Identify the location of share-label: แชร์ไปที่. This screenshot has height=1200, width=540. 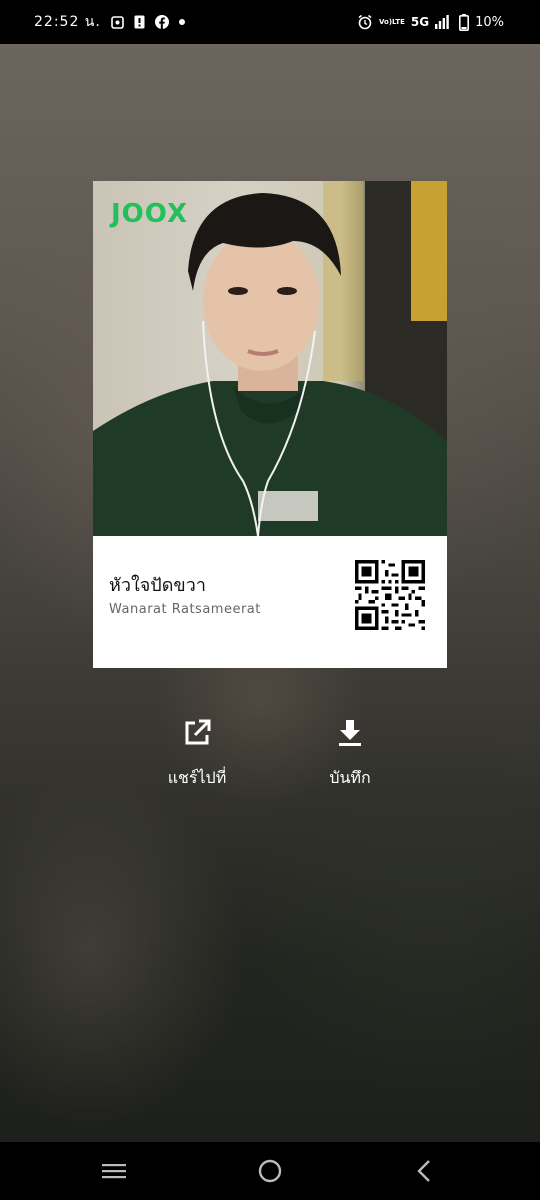
(197, 777).